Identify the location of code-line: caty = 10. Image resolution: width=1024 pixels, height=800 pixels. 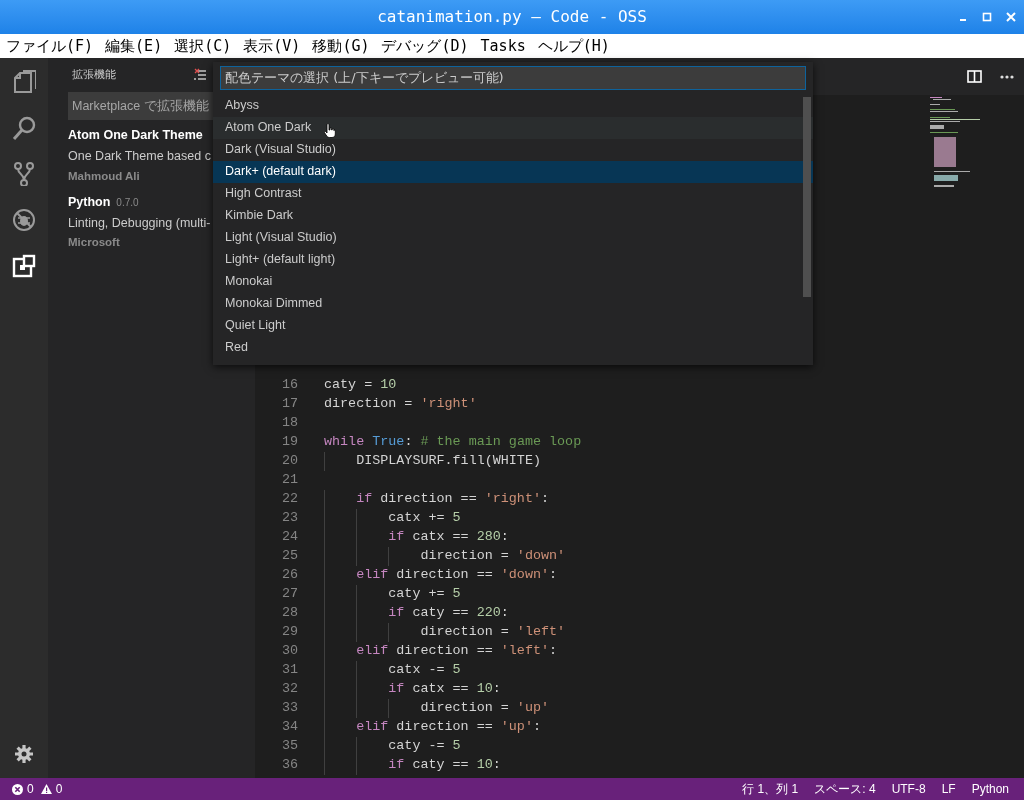
(360, 385).